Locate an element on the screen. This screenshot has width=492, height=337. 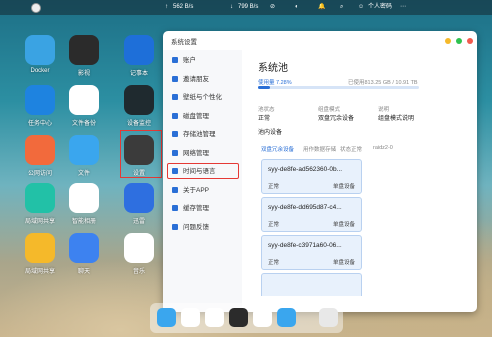
sidebar-item: 问题反馈 is located at coordinates (190, 228).